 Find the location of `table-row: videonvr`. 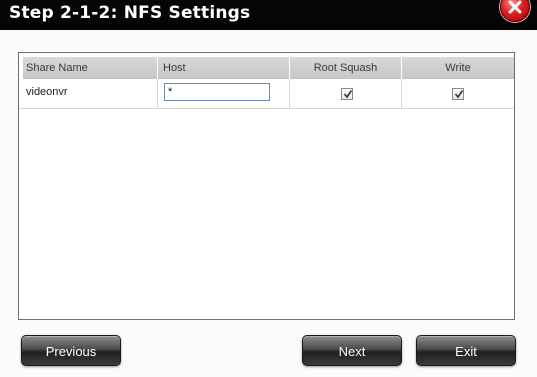

table-row: videonvr is located at coordinates (266, 94).